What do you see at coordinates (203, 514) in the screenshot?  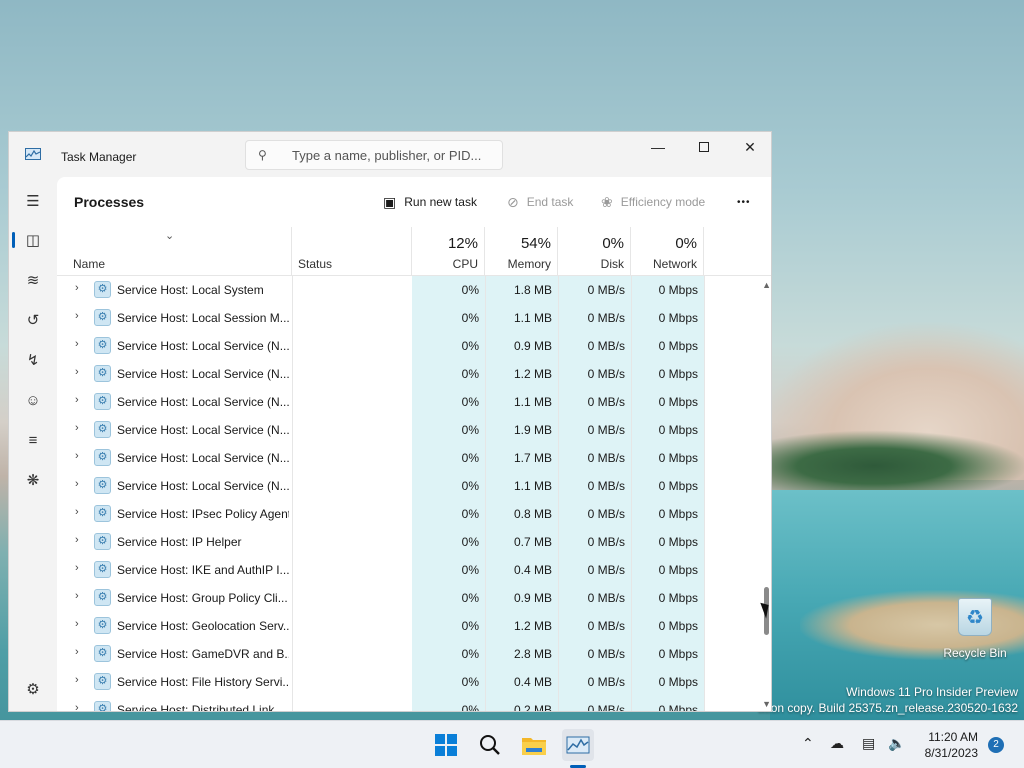 I see `process-name: Service Host: IPsec Policy Agent` at bounding box center [203, 514].